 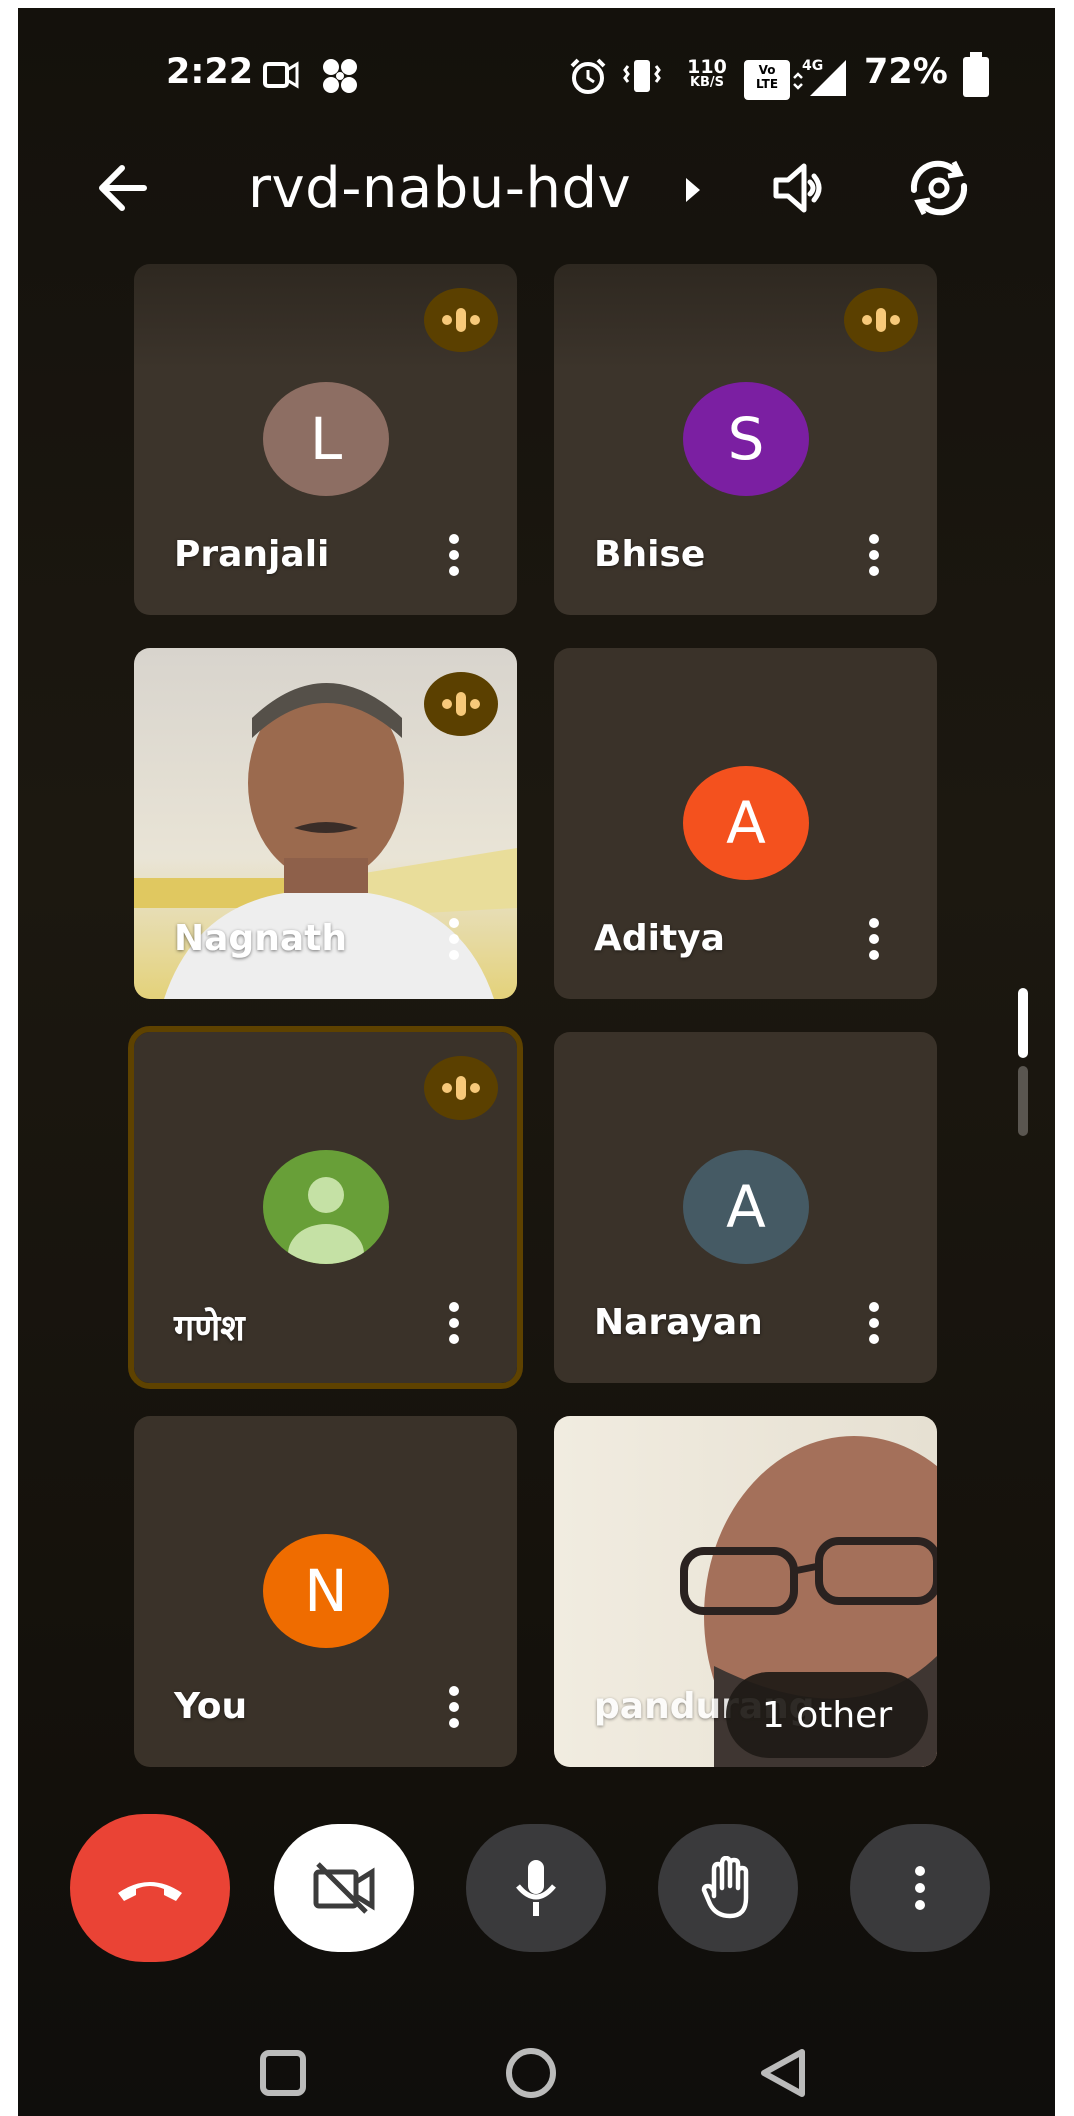 I want to click on scrollbar-thumb, so click(x=1023, y=1023).